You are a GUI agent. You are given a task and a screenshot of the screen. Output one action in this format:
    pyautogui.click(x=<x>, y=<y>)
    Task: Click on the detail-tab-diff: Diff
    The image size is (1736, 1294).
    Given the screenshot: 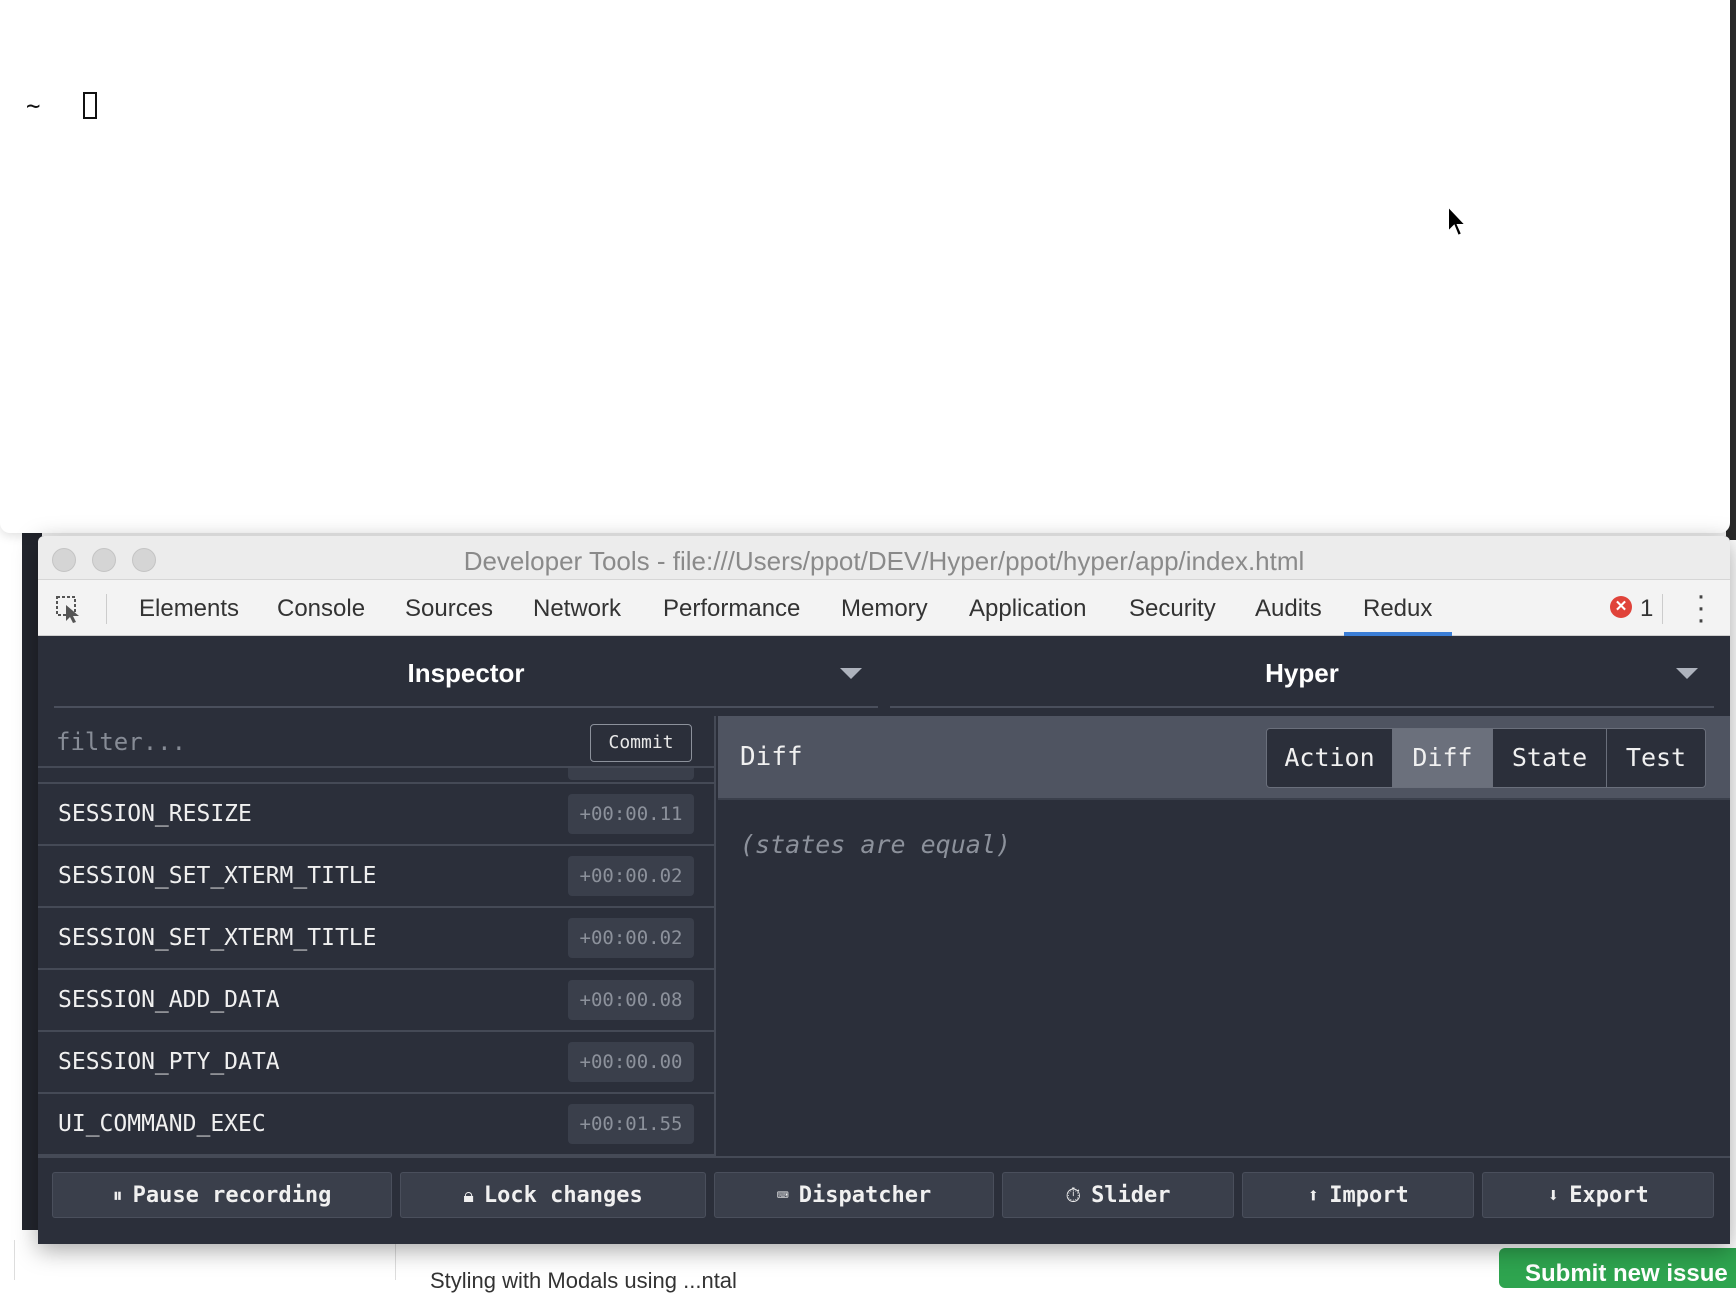 What is the action you would take?
    pyautogui.click(x=1443, y=758)
    